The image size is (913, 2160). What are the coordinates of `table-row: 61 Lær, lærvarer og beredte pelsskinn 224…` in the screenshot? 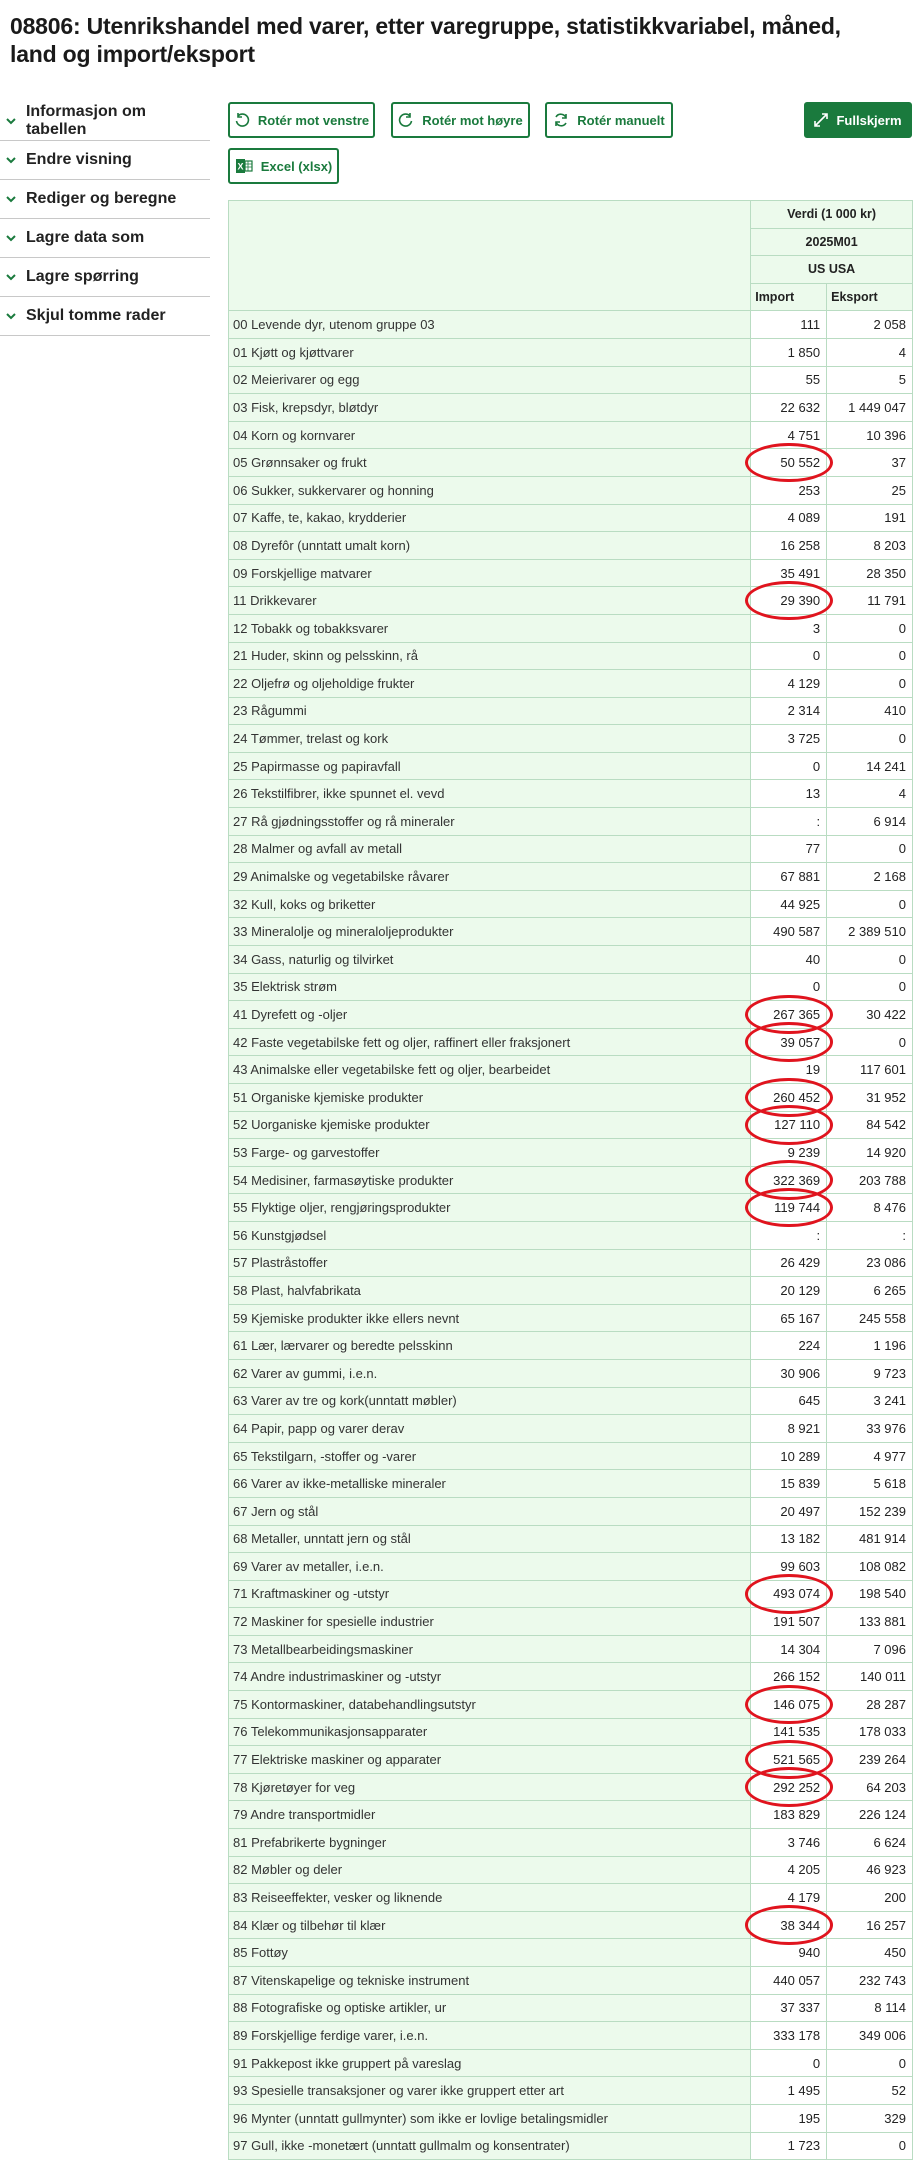 It's located at (570, 1345).